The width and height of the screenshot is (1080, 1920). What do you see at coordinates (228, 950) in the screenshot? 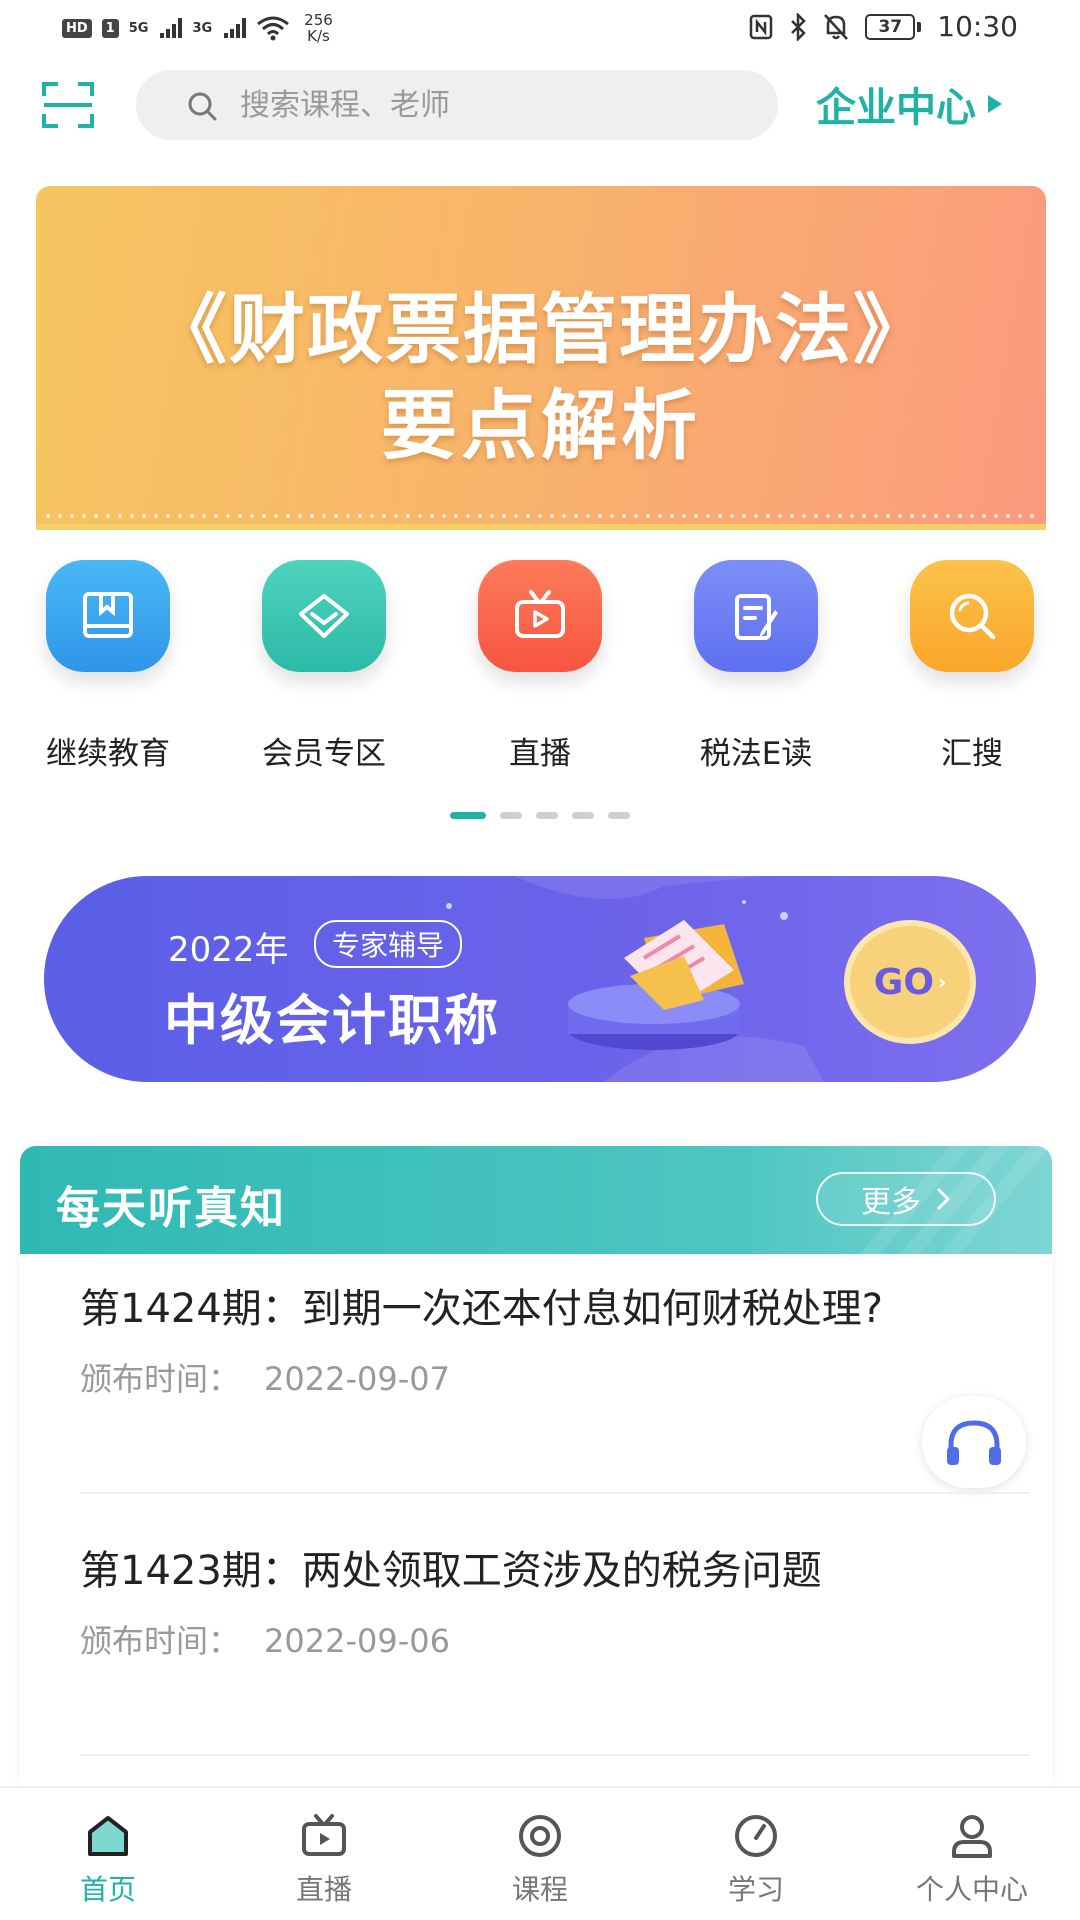
I see `promo-year: 2022年` at bounding box center [228, 950].